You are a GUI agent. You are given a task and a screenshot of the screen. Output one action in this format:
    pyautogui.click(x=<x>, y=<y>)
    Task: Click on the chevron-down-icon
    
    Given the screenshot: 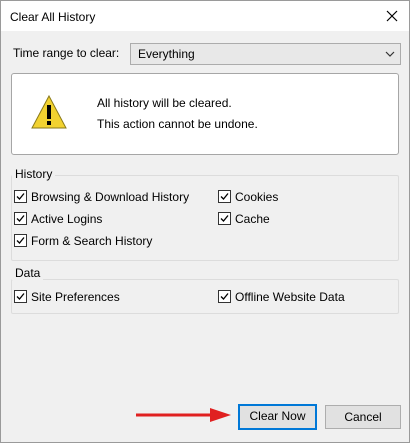 What is the action you would take?
    pyautogui.click(x=390, y=54)
    